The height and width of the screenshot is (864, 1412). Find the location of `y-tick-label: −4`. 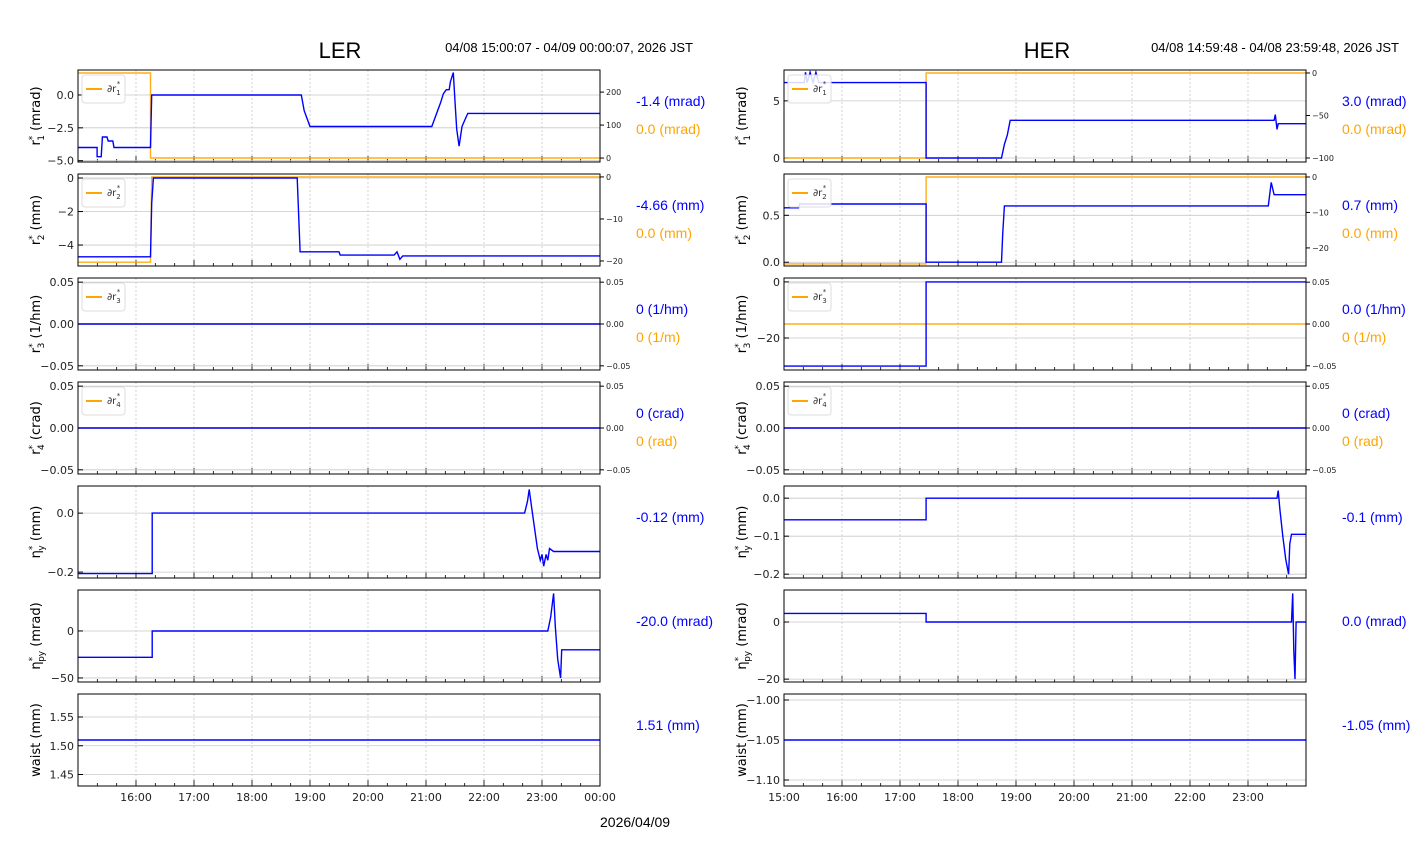

y-tick-label: −4 is located at coordinates (66, 245).